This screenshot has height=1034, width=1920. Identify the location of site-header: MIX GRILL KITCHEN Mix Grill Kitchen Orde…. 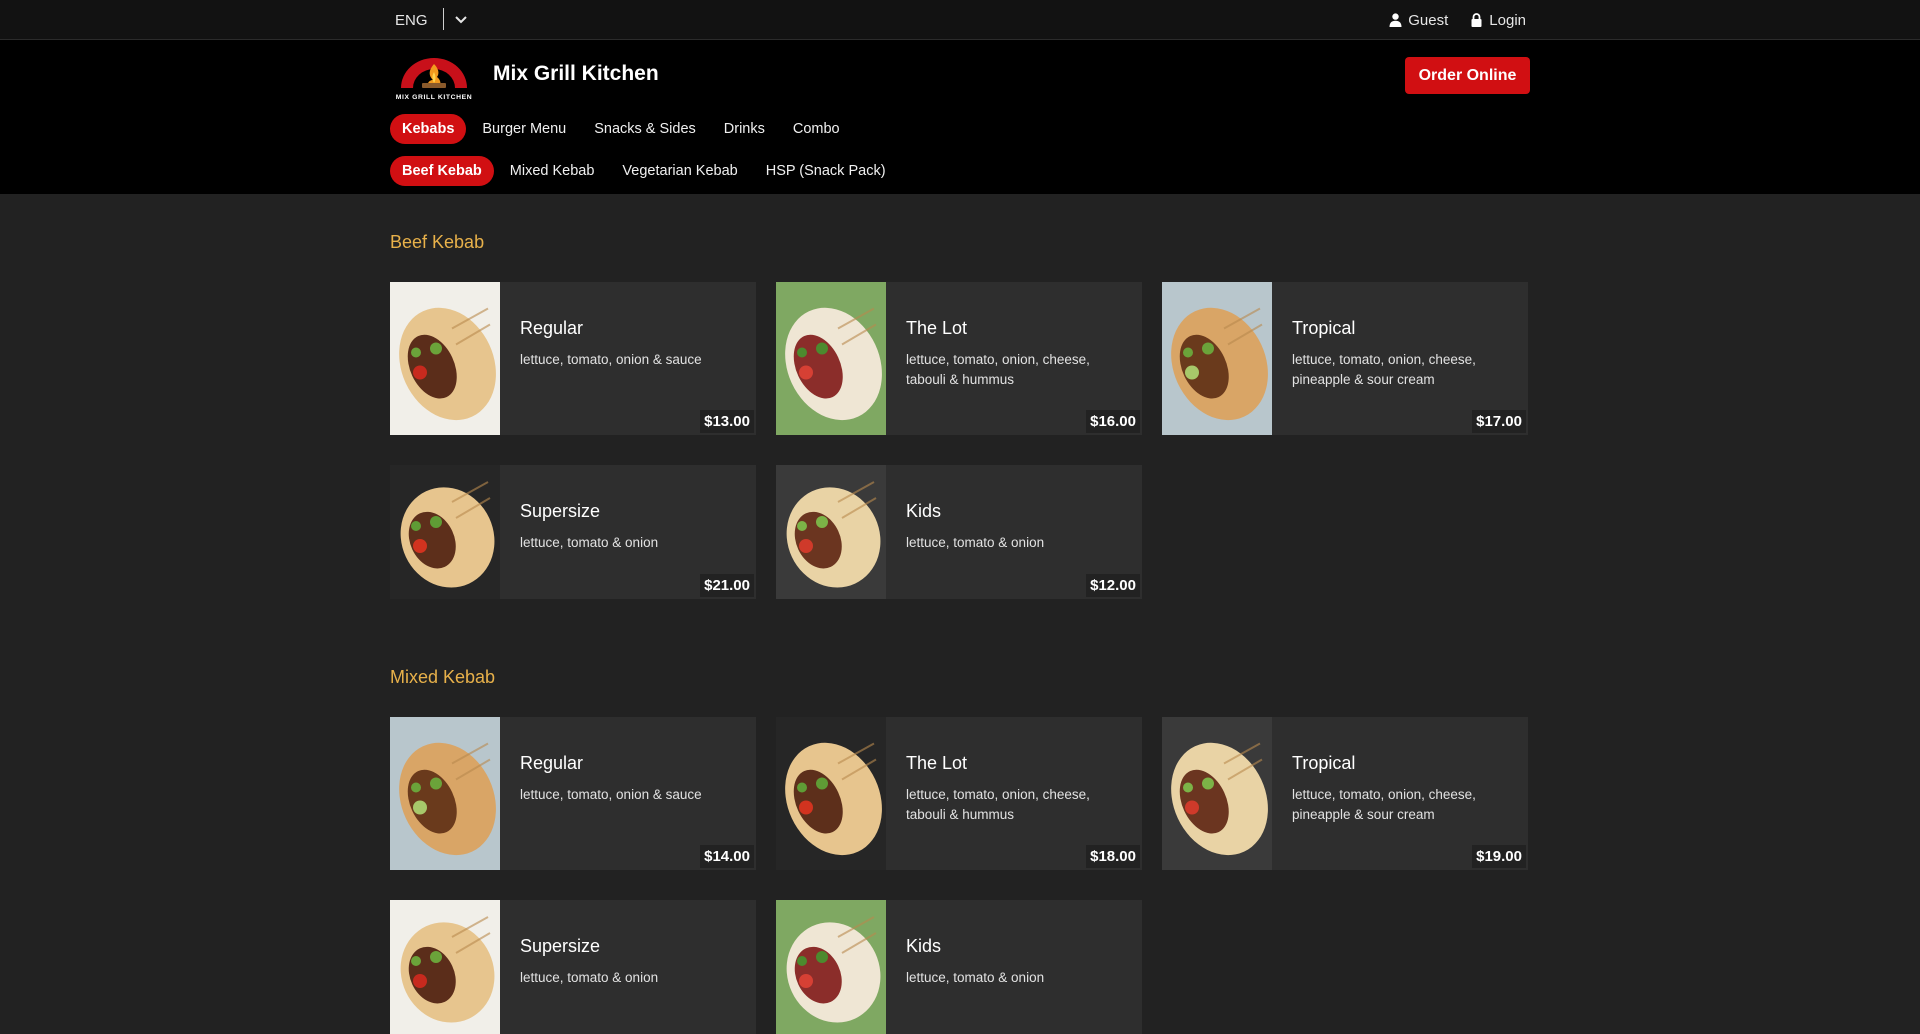
(960, 117).